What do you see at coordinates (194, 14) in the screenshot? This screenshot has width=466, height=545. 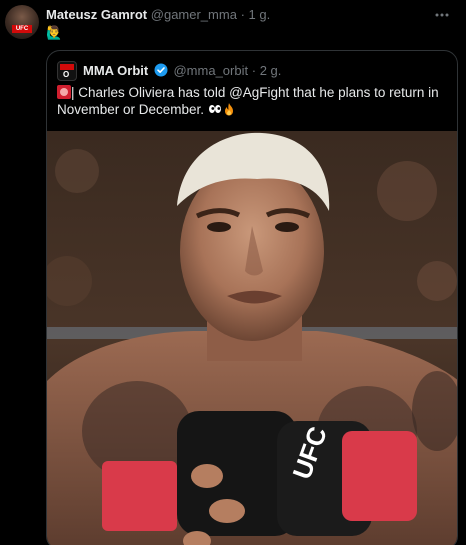 I see `author-handle: @gamer_mma` at bounding box center [194, 14].